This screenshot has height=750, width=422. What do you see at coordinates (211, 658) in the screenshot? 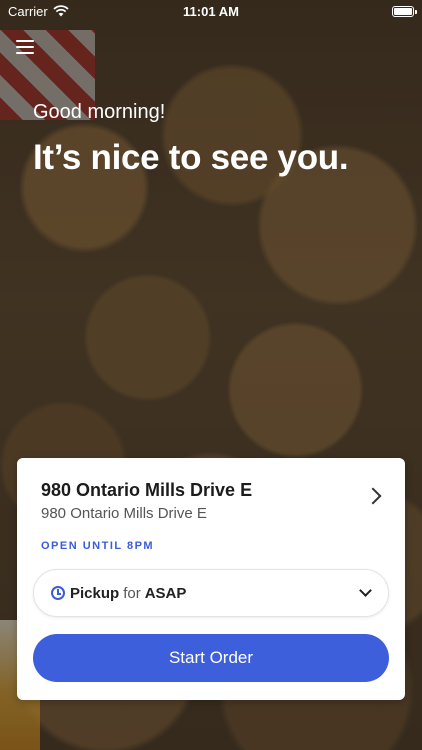
I see `start-order-button: Start Order` at bounding box center [211, 658].